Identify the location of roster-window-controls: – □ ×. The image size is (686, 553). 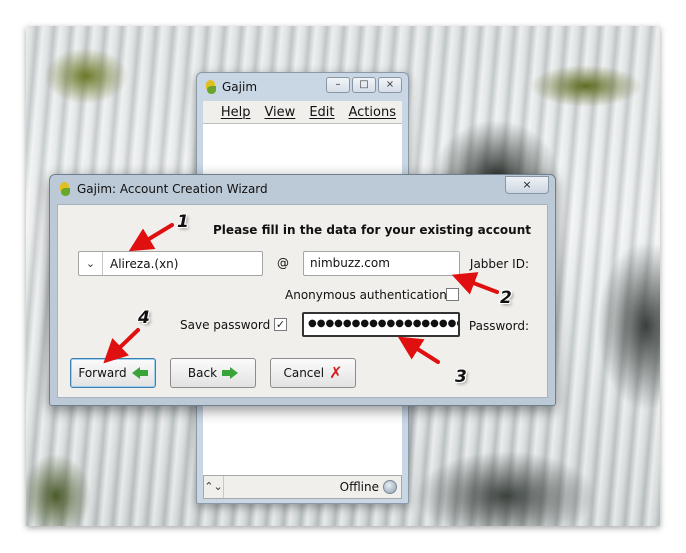
(364, 85).